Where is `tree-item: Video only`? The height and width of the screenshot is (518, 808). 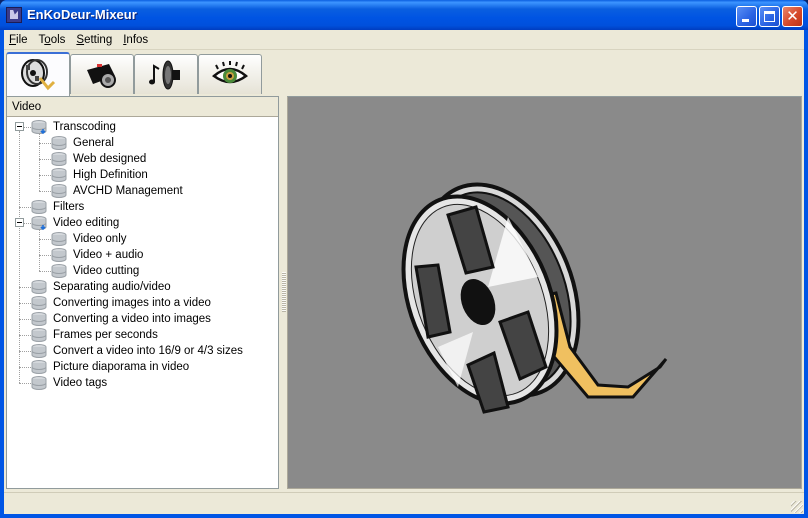 tree-item: Video only is located at coordinates (142, 239).